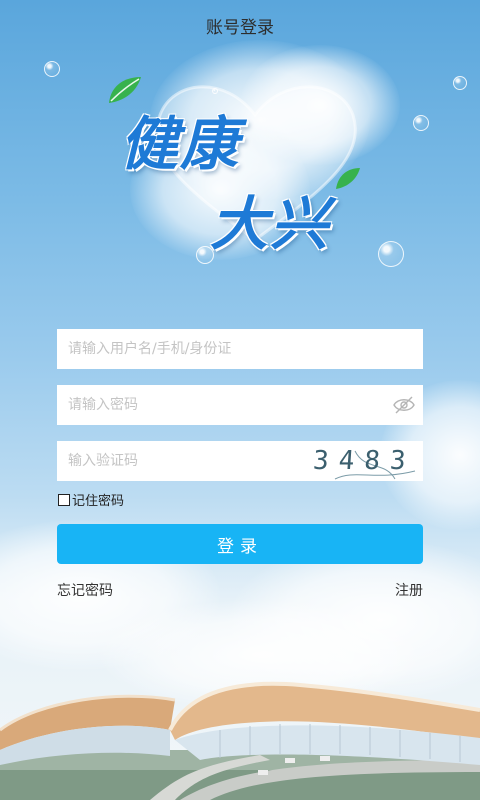  I want to click on password-input, so click(240, 405).